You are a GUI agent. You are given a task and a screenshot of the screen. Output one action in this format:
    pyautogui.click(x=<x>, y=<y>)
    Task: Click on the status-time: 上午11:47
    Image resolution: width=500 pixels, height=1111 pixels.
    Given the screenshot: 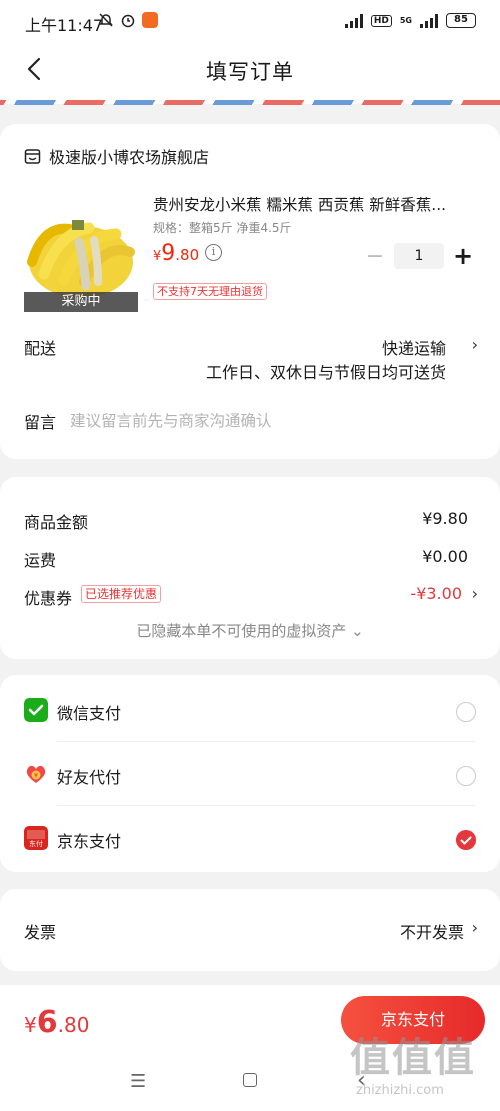 What is the action you would take?
    pyautogui.click(x=64, y=25)
    